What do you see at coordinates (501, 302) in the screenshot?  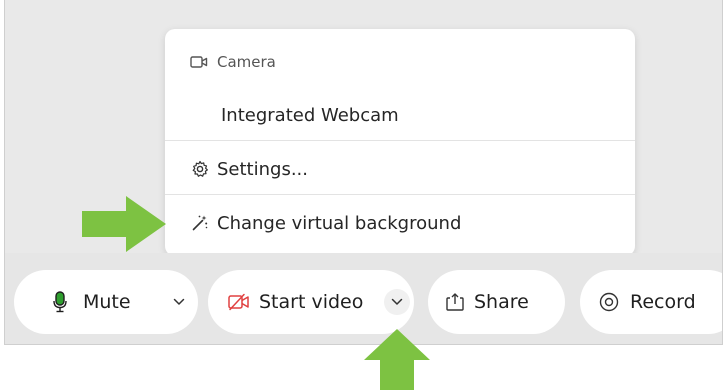 I see `share-label: Share` at bounding box center [501, 302].